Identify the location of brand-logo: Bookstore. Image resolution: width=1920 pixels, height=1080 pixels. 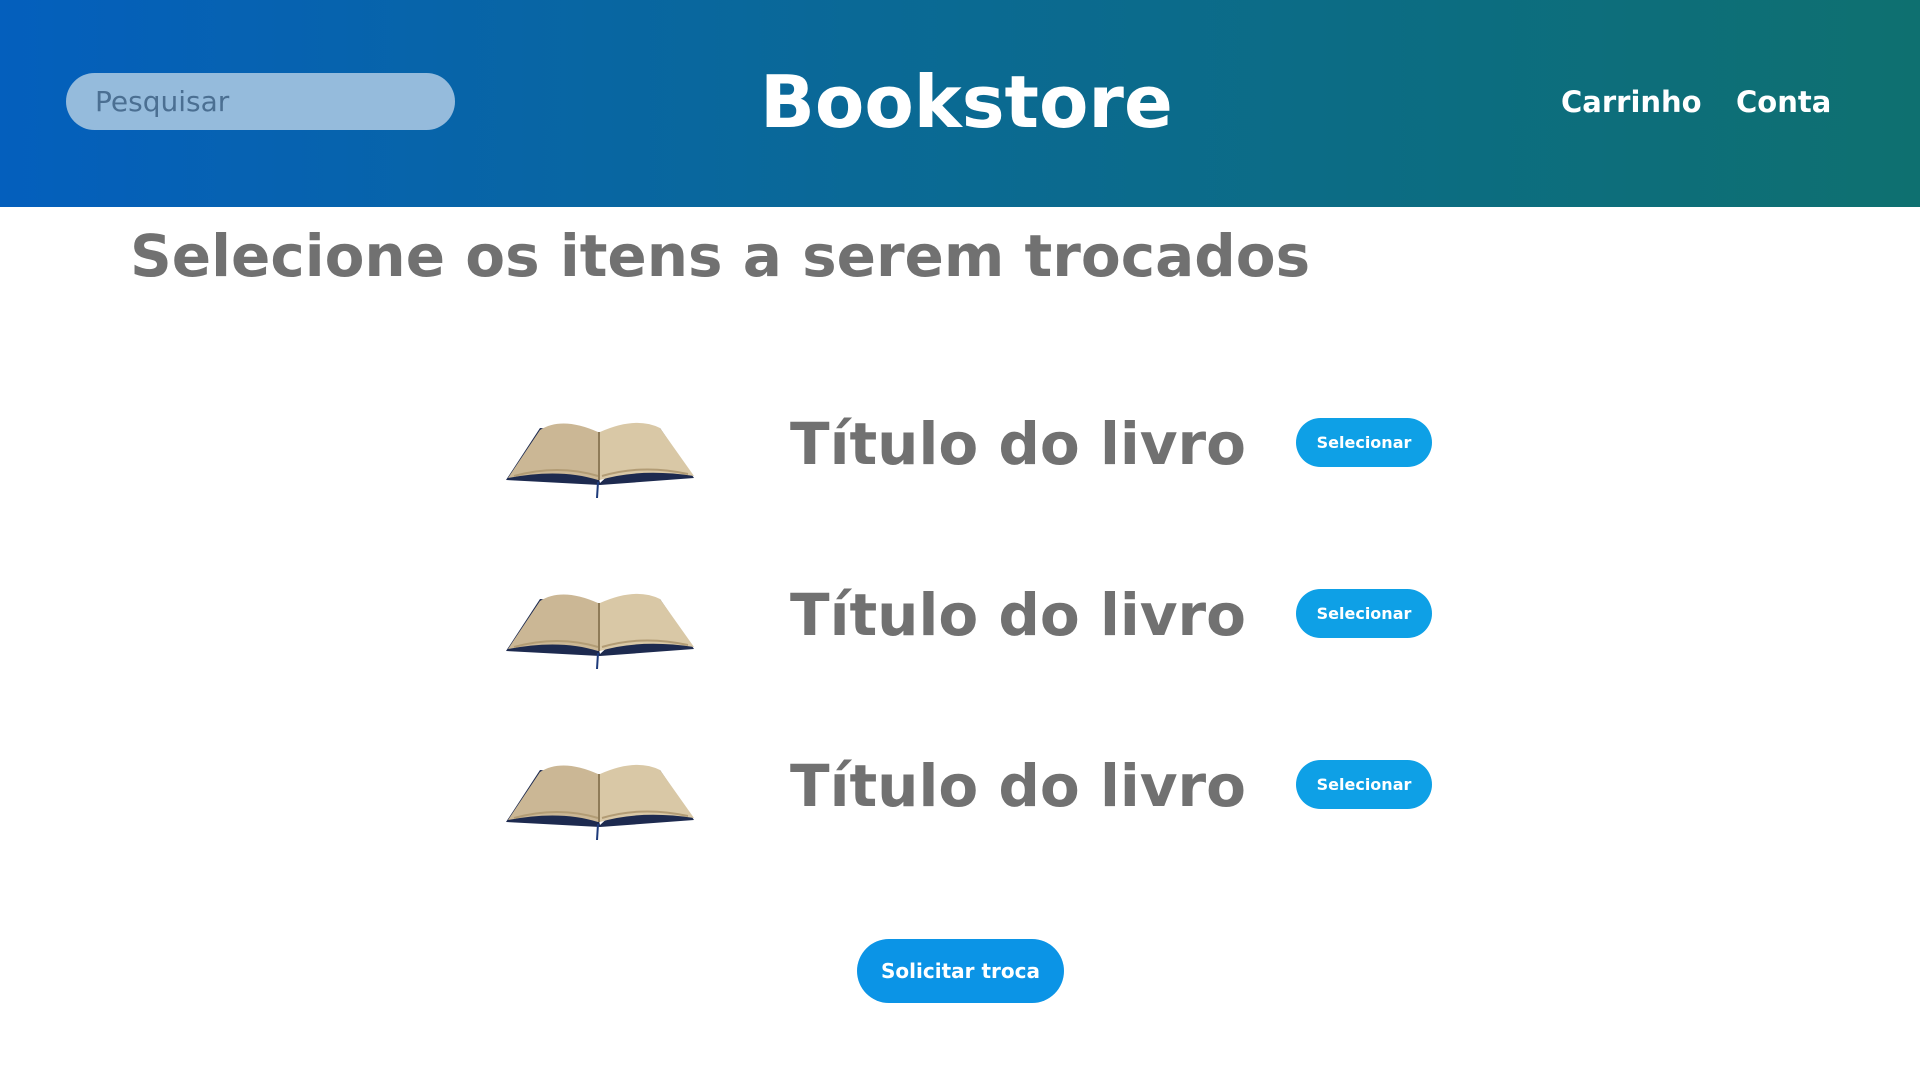
(966, 102).